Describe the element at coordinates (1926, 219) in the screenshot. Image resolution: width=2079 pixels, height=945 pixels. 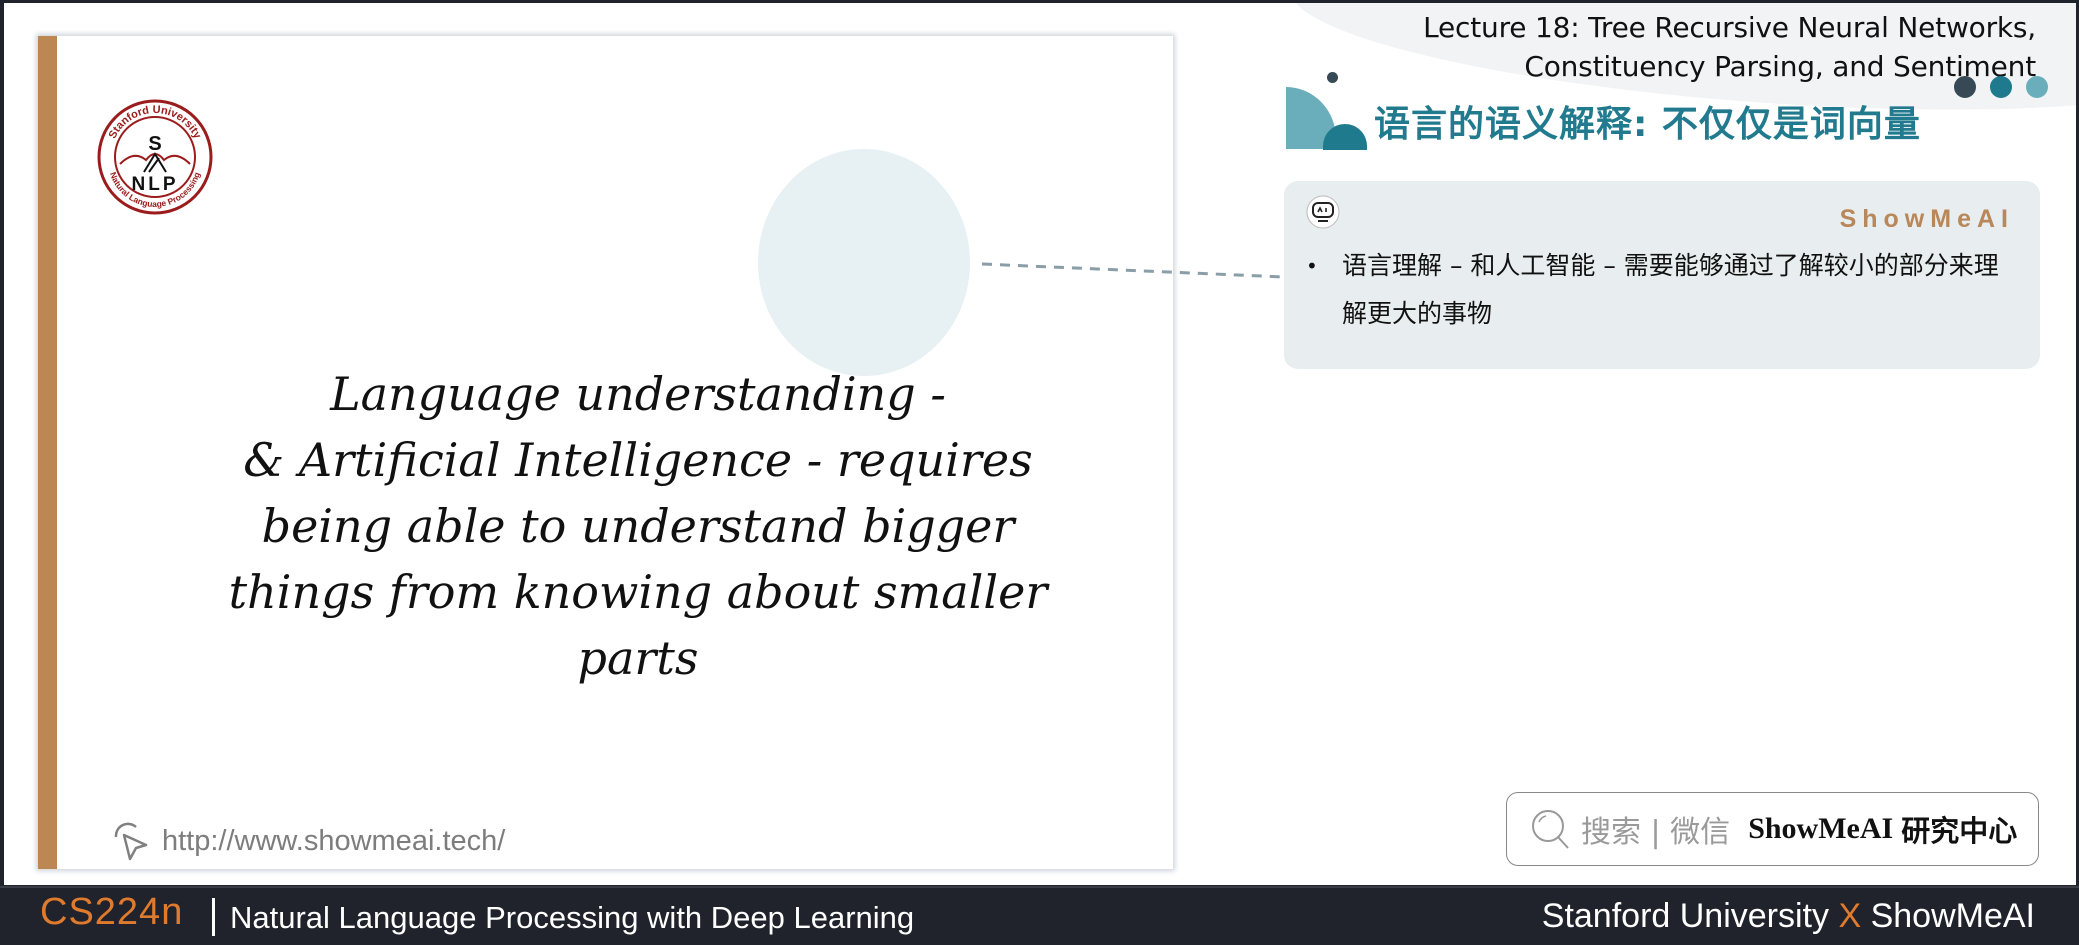
I see `brand-label: ShowMeAI` at that location.